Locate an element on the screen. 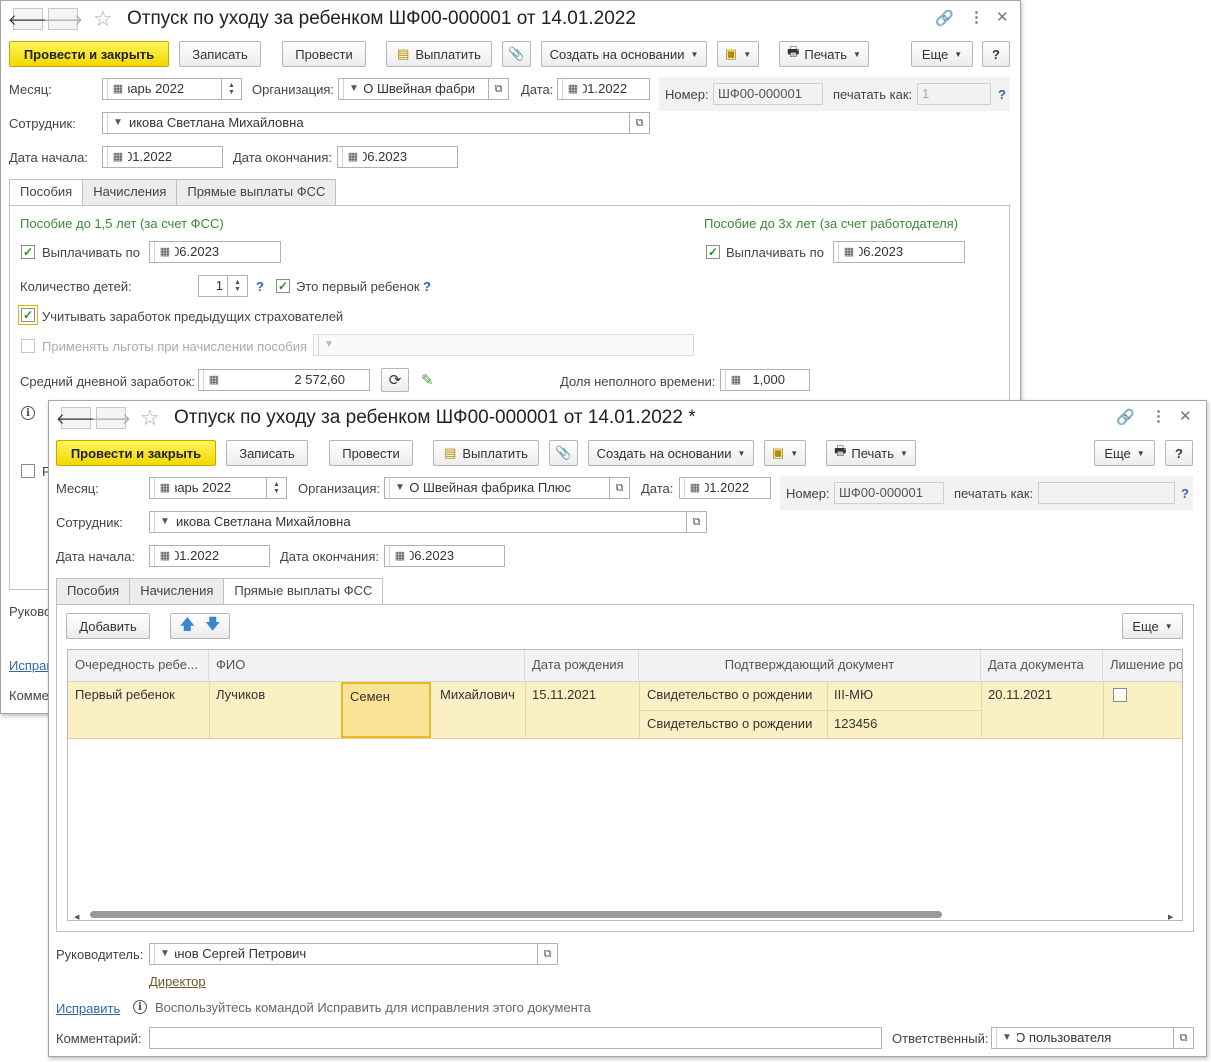 Image resolution: width=1211 pixels, height=1062 pixels. comment-field is located at coordinates (515, 1038).